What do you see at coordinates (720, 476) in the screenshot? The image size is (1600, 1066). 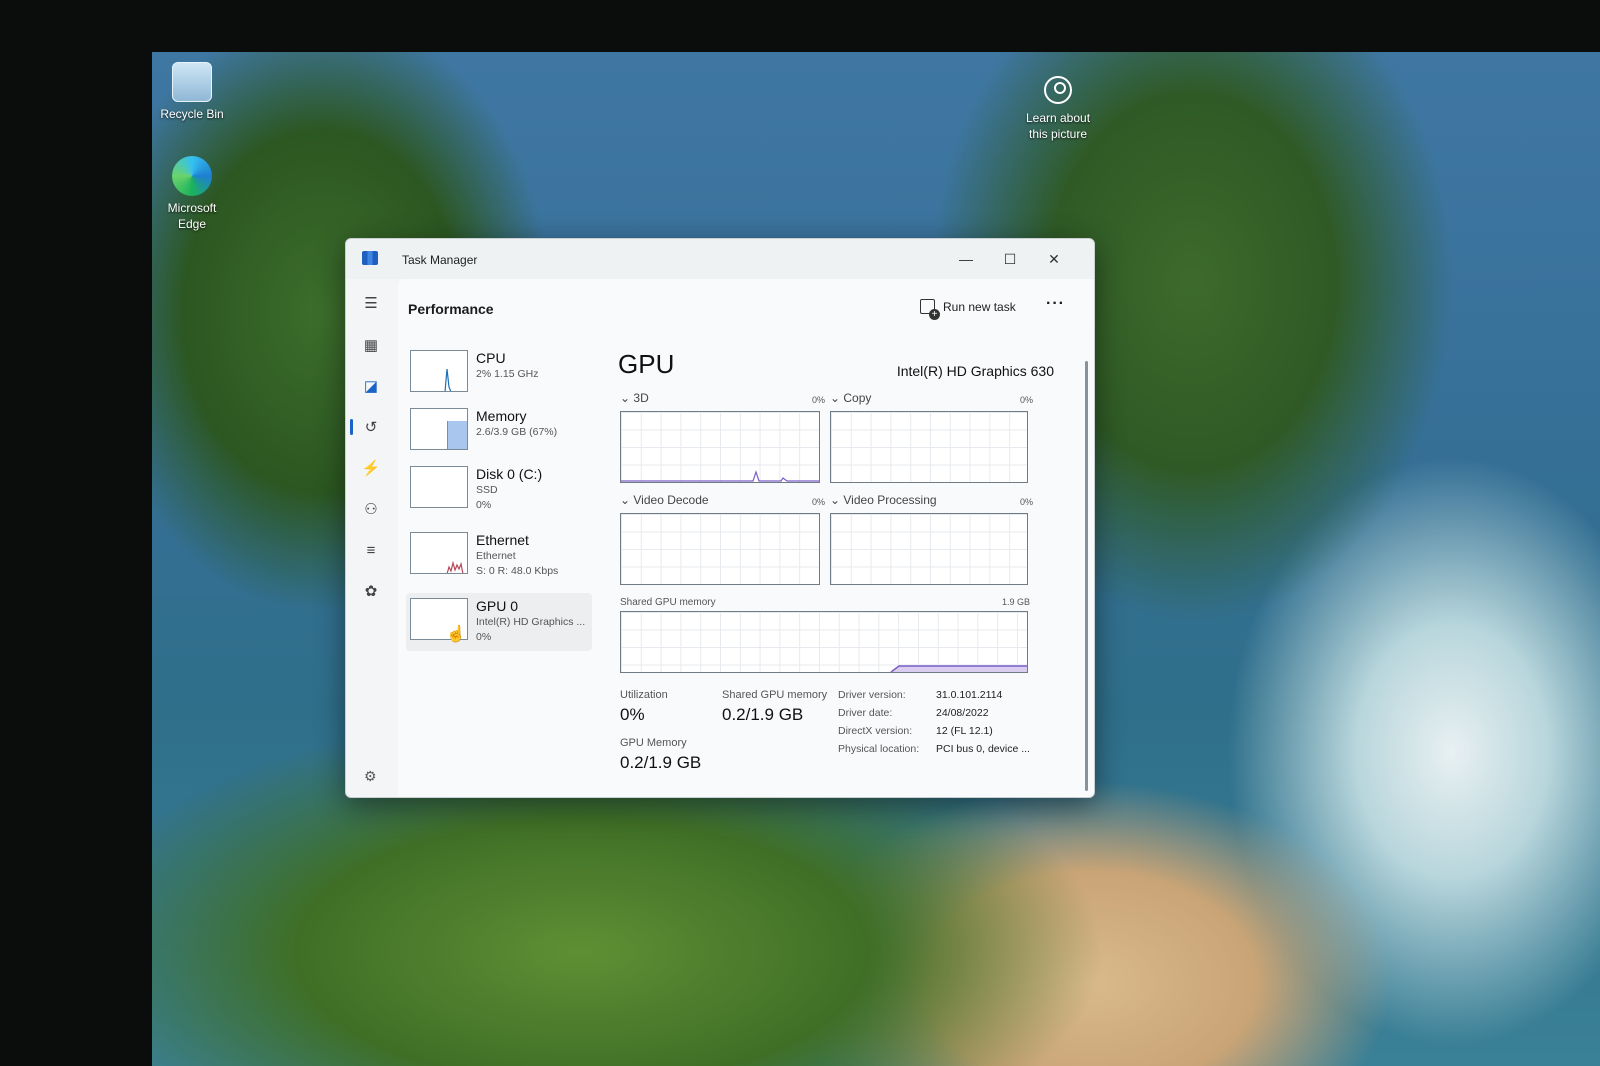 I see `graph-3d-line` at bounding box center [720, 476].